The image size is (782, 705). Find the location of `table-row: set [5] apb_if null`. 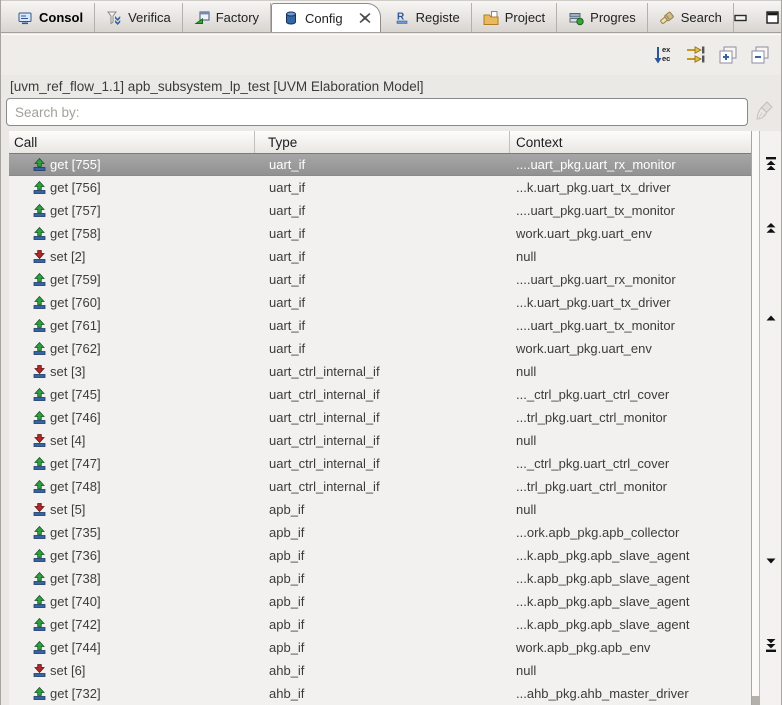

table-row: set [5] apb_if null is located at coordinates (380, 509).